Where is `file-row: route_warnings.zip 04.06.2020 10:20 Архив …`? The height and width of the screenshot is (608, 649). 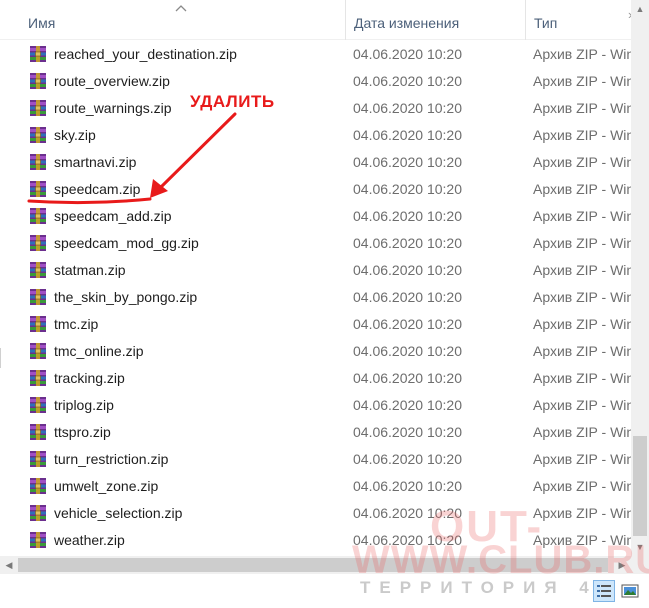
file-row: route_warnings.zip 04.06.2020 10:20 Архив … is located at coordinates (315, 108).